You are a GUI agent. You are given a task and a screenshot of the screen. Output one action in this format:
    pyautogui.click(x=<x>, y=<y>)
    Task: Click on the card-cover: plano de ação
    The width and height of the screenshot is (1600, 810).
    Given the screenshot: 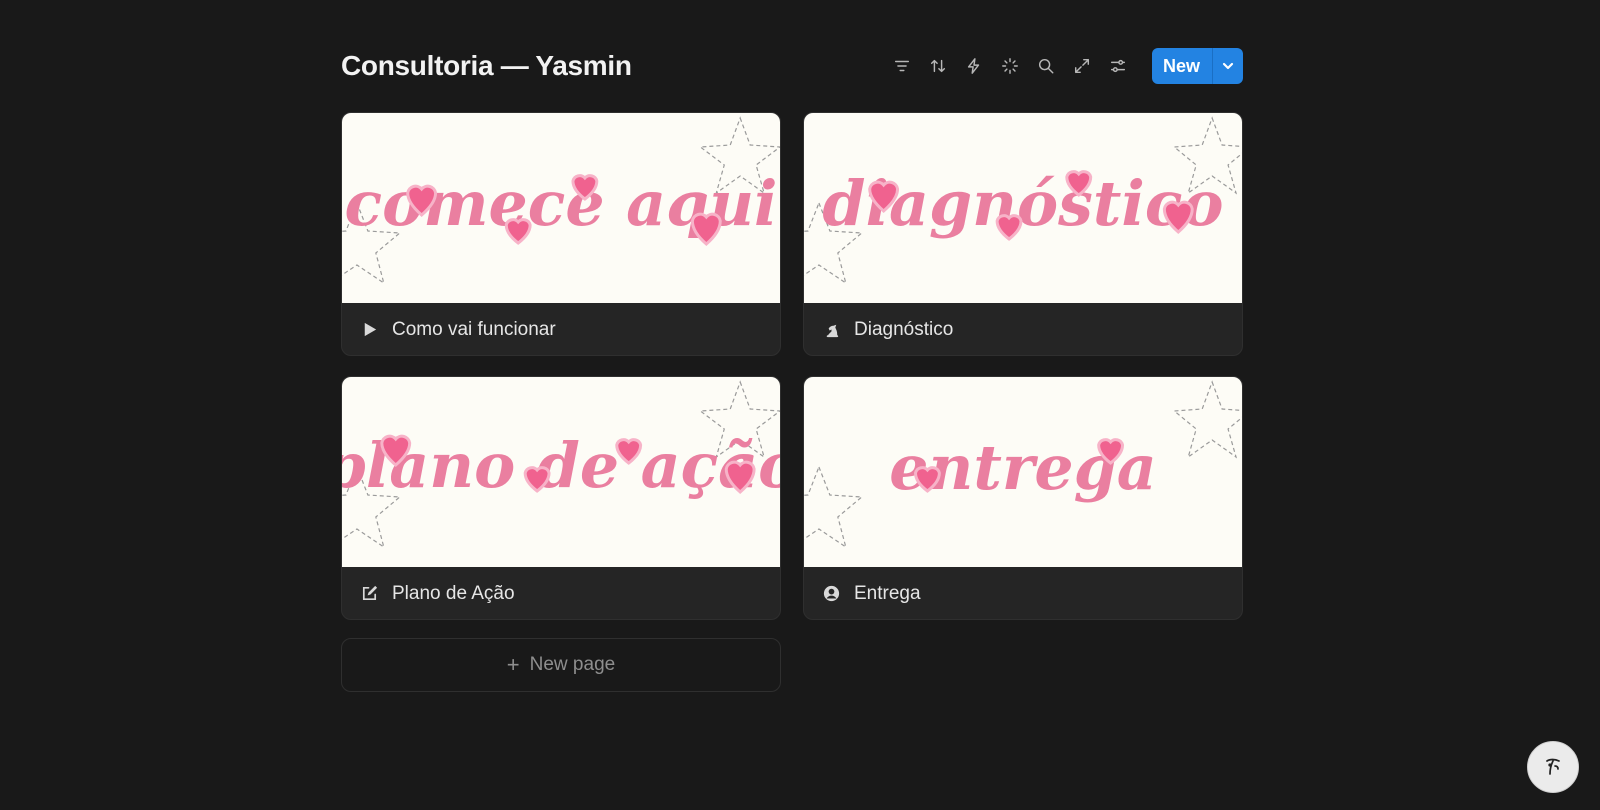 What is the action you would take?
    pyautogui.click(x=561, y=472)
    